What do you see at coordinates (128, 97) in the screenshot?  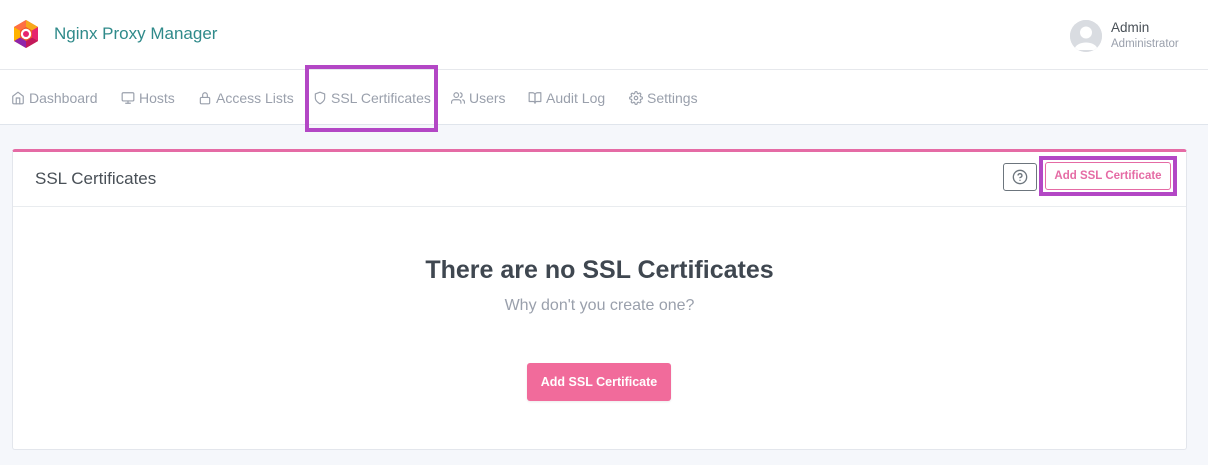 I see `monitor-icon` at bounding box center [128, 97].